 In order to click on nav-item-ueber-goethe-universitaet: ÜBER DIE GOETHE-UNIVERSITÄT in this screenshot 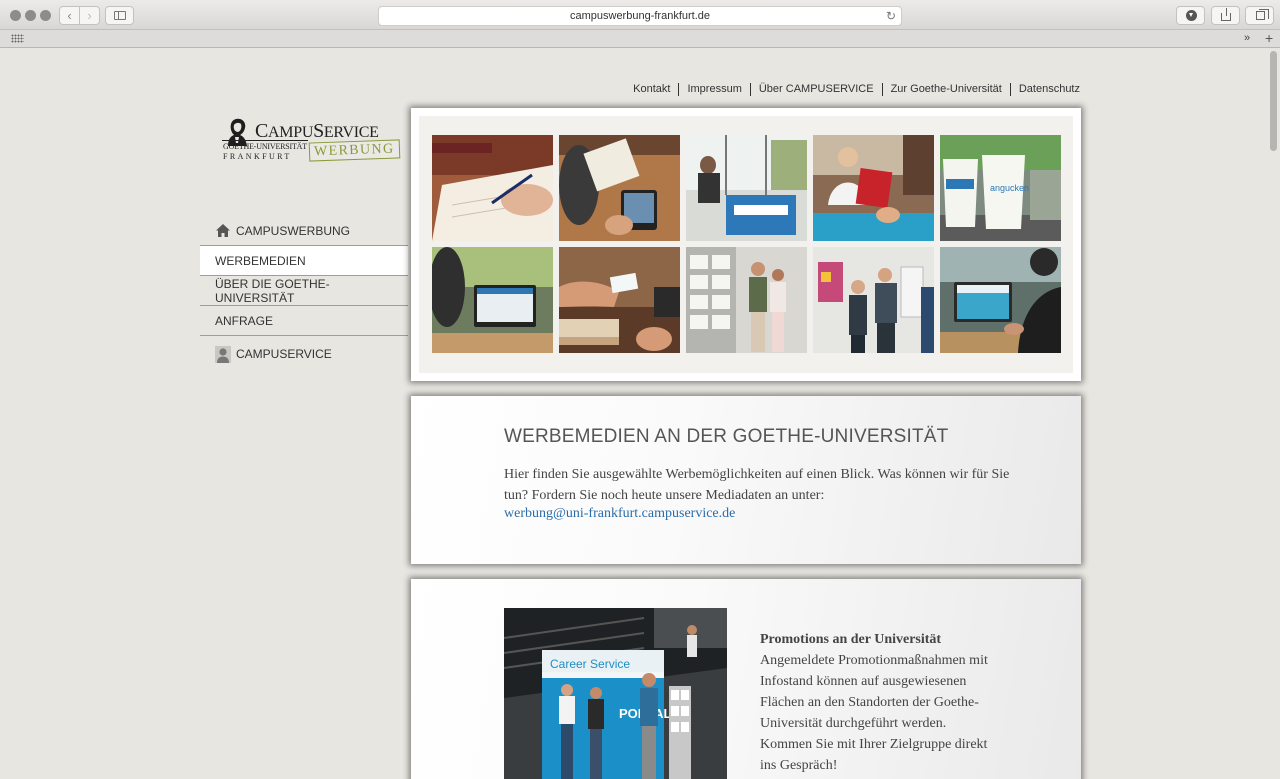, I will do `click(304, 291)`.